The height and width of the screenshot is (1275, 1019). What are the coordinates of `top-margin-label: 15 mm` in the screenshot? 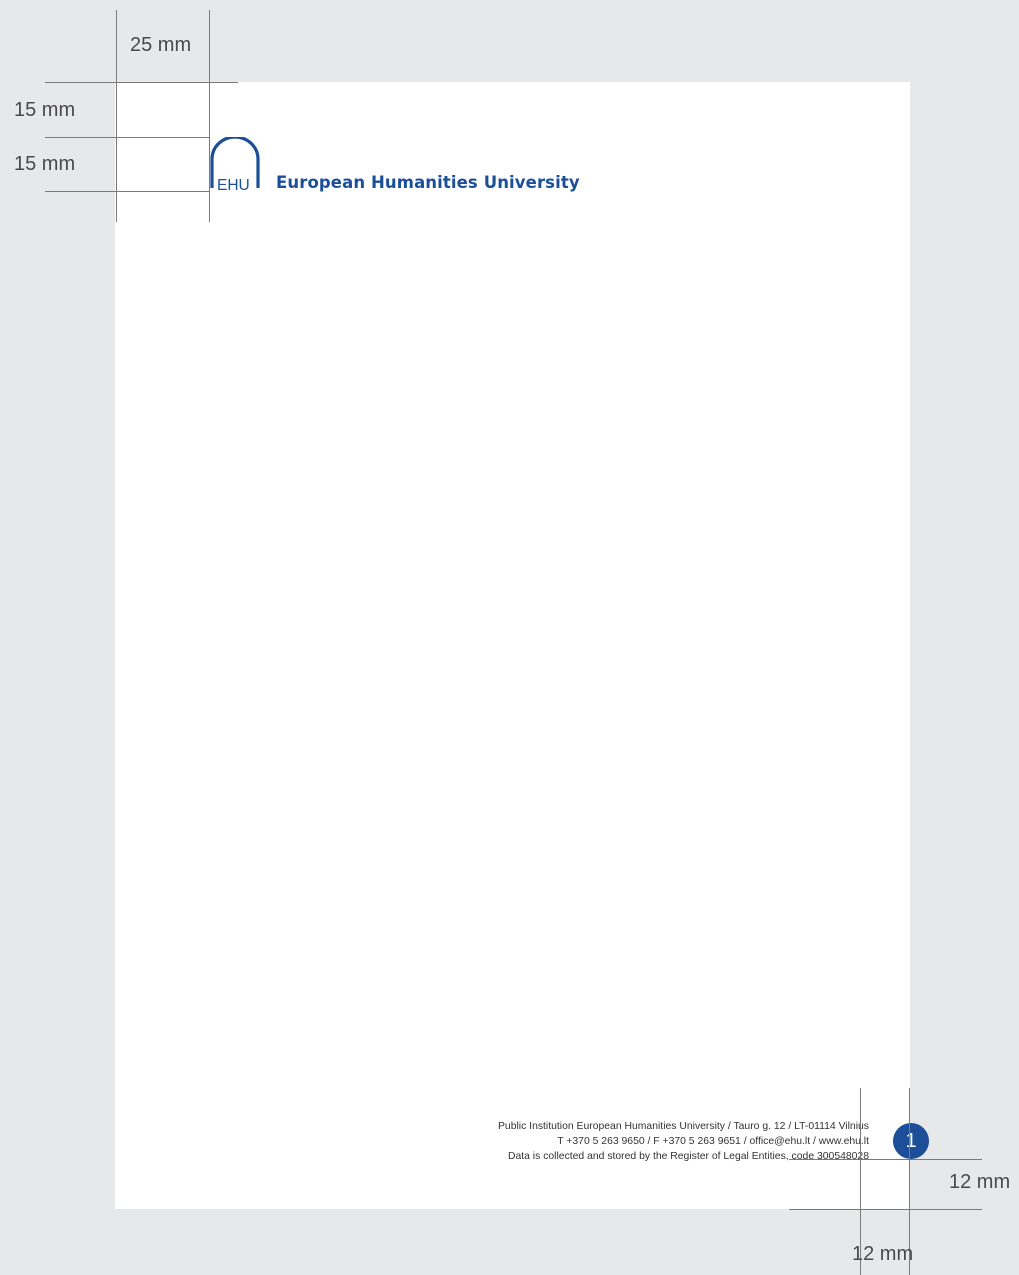 It's located at (45, 110).